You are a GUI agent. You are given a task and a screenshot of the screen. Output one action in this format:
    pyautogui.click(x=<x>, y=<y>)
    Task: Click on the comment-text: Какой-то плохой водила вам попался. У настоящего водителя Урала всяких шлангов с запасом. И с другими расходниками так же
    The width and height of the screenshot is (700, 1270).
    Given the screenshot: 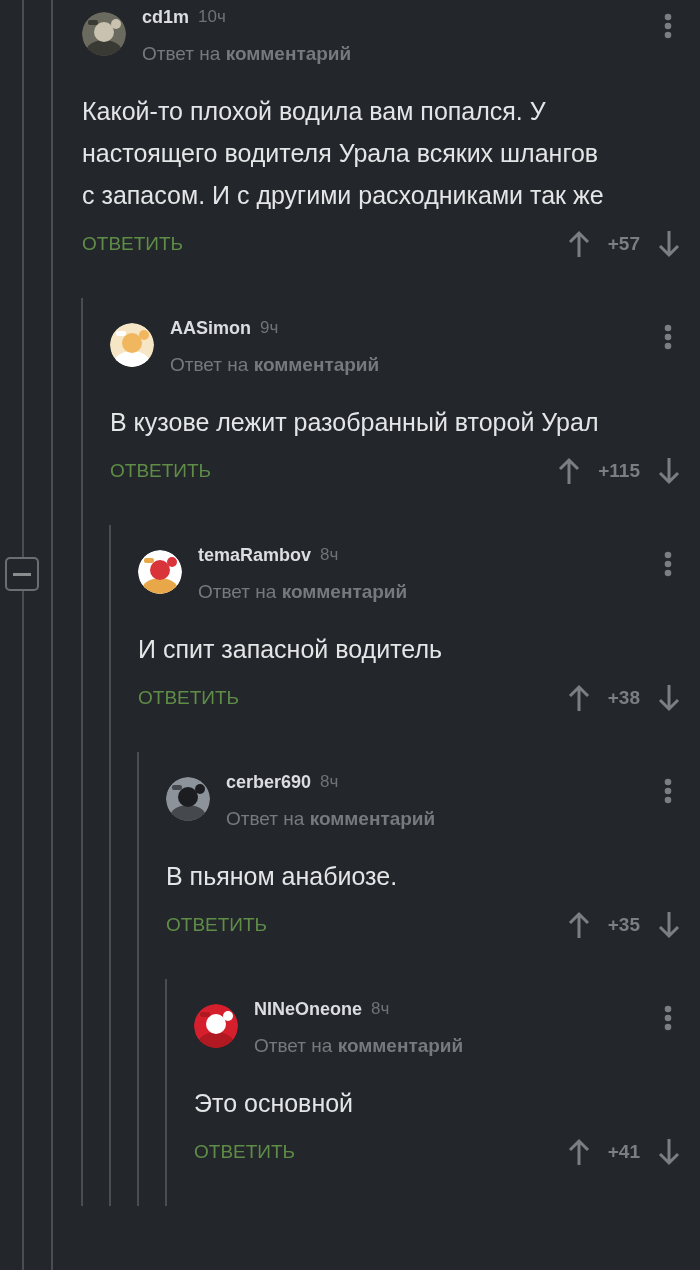 What is the action you would take?
    pyautogui.click(x=343, y=153)
    